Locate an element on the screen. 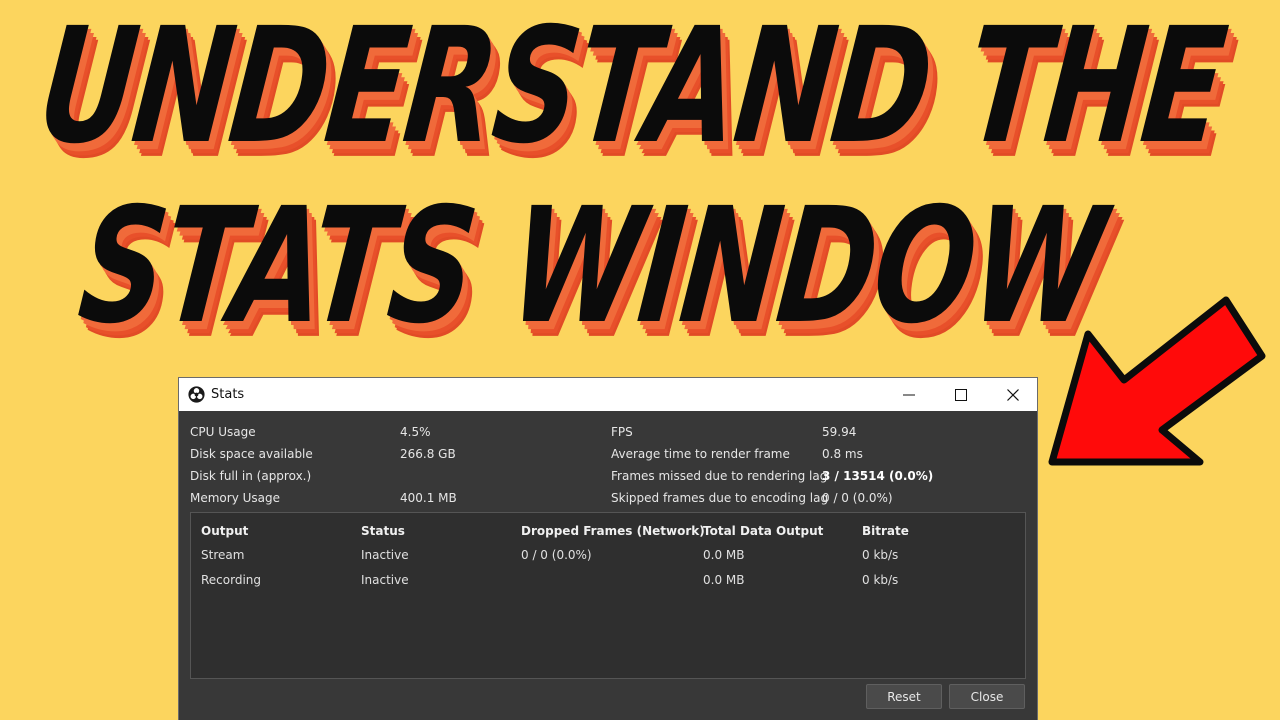 This screenshot has height=720, width=1280. stat-label-fps: FPS is located at coordinates (622, 432).